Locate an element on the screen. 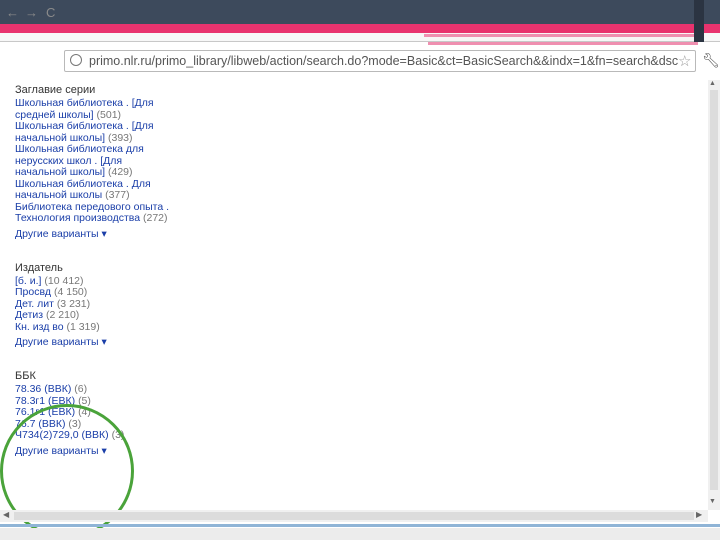 This screenshot has height=540, width=720. back-button: ← is located at coordinates (12, 13).